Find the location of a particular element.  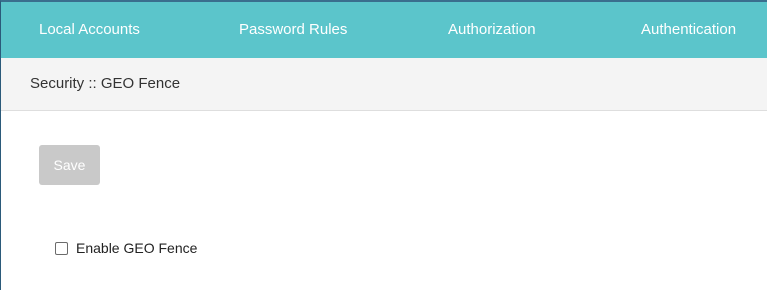

enable-geo-fence-row: Enable GEO Fence is located at coordinates (126, 248).